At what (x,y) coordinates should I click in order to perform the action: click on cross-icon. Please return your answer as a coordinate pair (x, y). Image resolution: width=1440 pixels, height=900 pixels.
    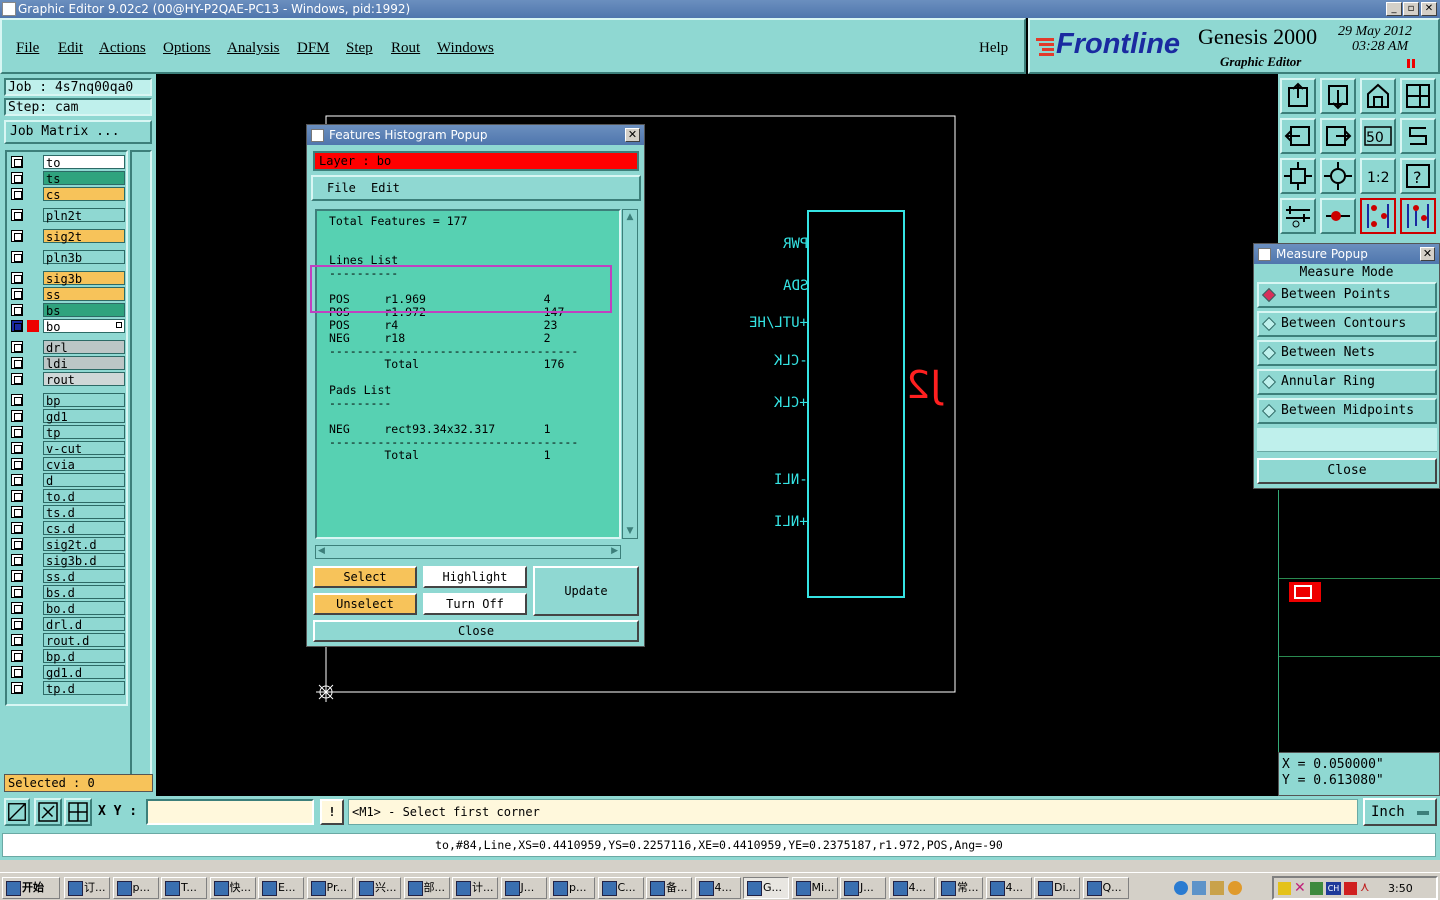
    Looking at the image, I should click on (48, 812).